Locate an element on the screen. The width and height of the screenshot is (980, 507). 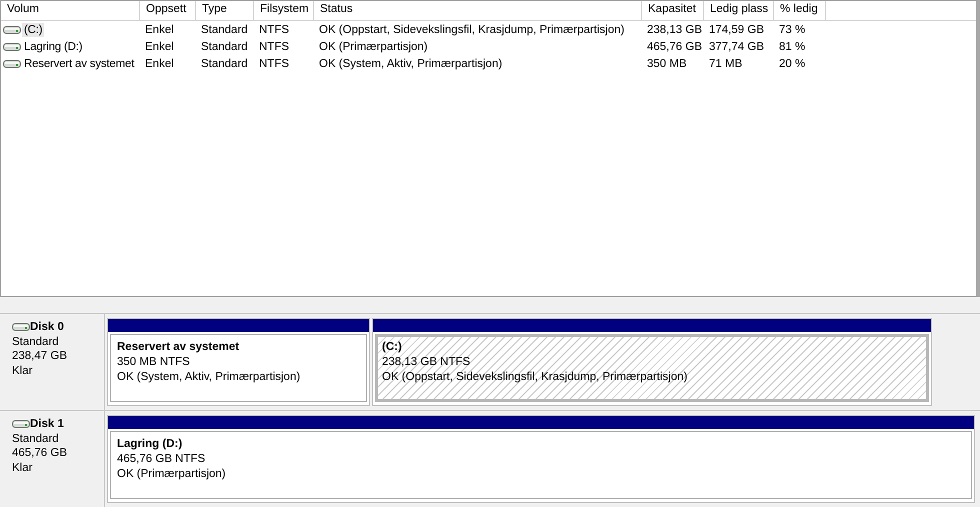
volume-name: Reservert av systemet is located at coordinates (79, 63).